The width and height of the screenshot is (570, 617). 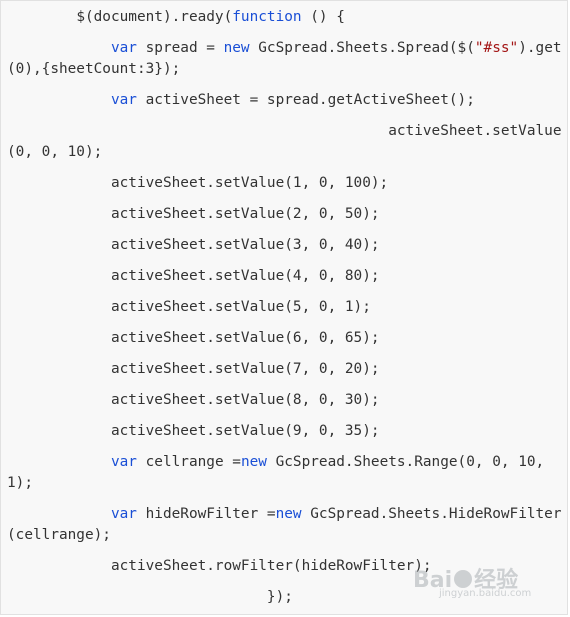 What do you see at coordinates (193, 214) in the screenshot?
I see `code-token: activeSheet.setValue(2, 0, 50);` at bounding box center [193, 214].